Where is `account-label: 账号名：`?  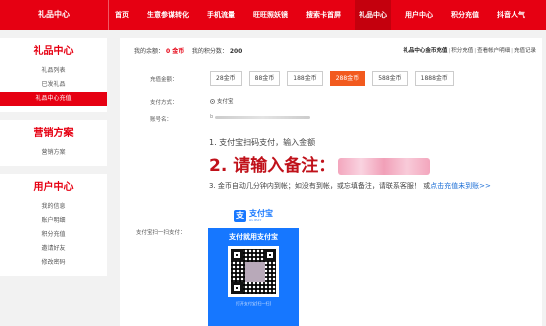
account-label: 账号名： is located at coordinates (161, 120).